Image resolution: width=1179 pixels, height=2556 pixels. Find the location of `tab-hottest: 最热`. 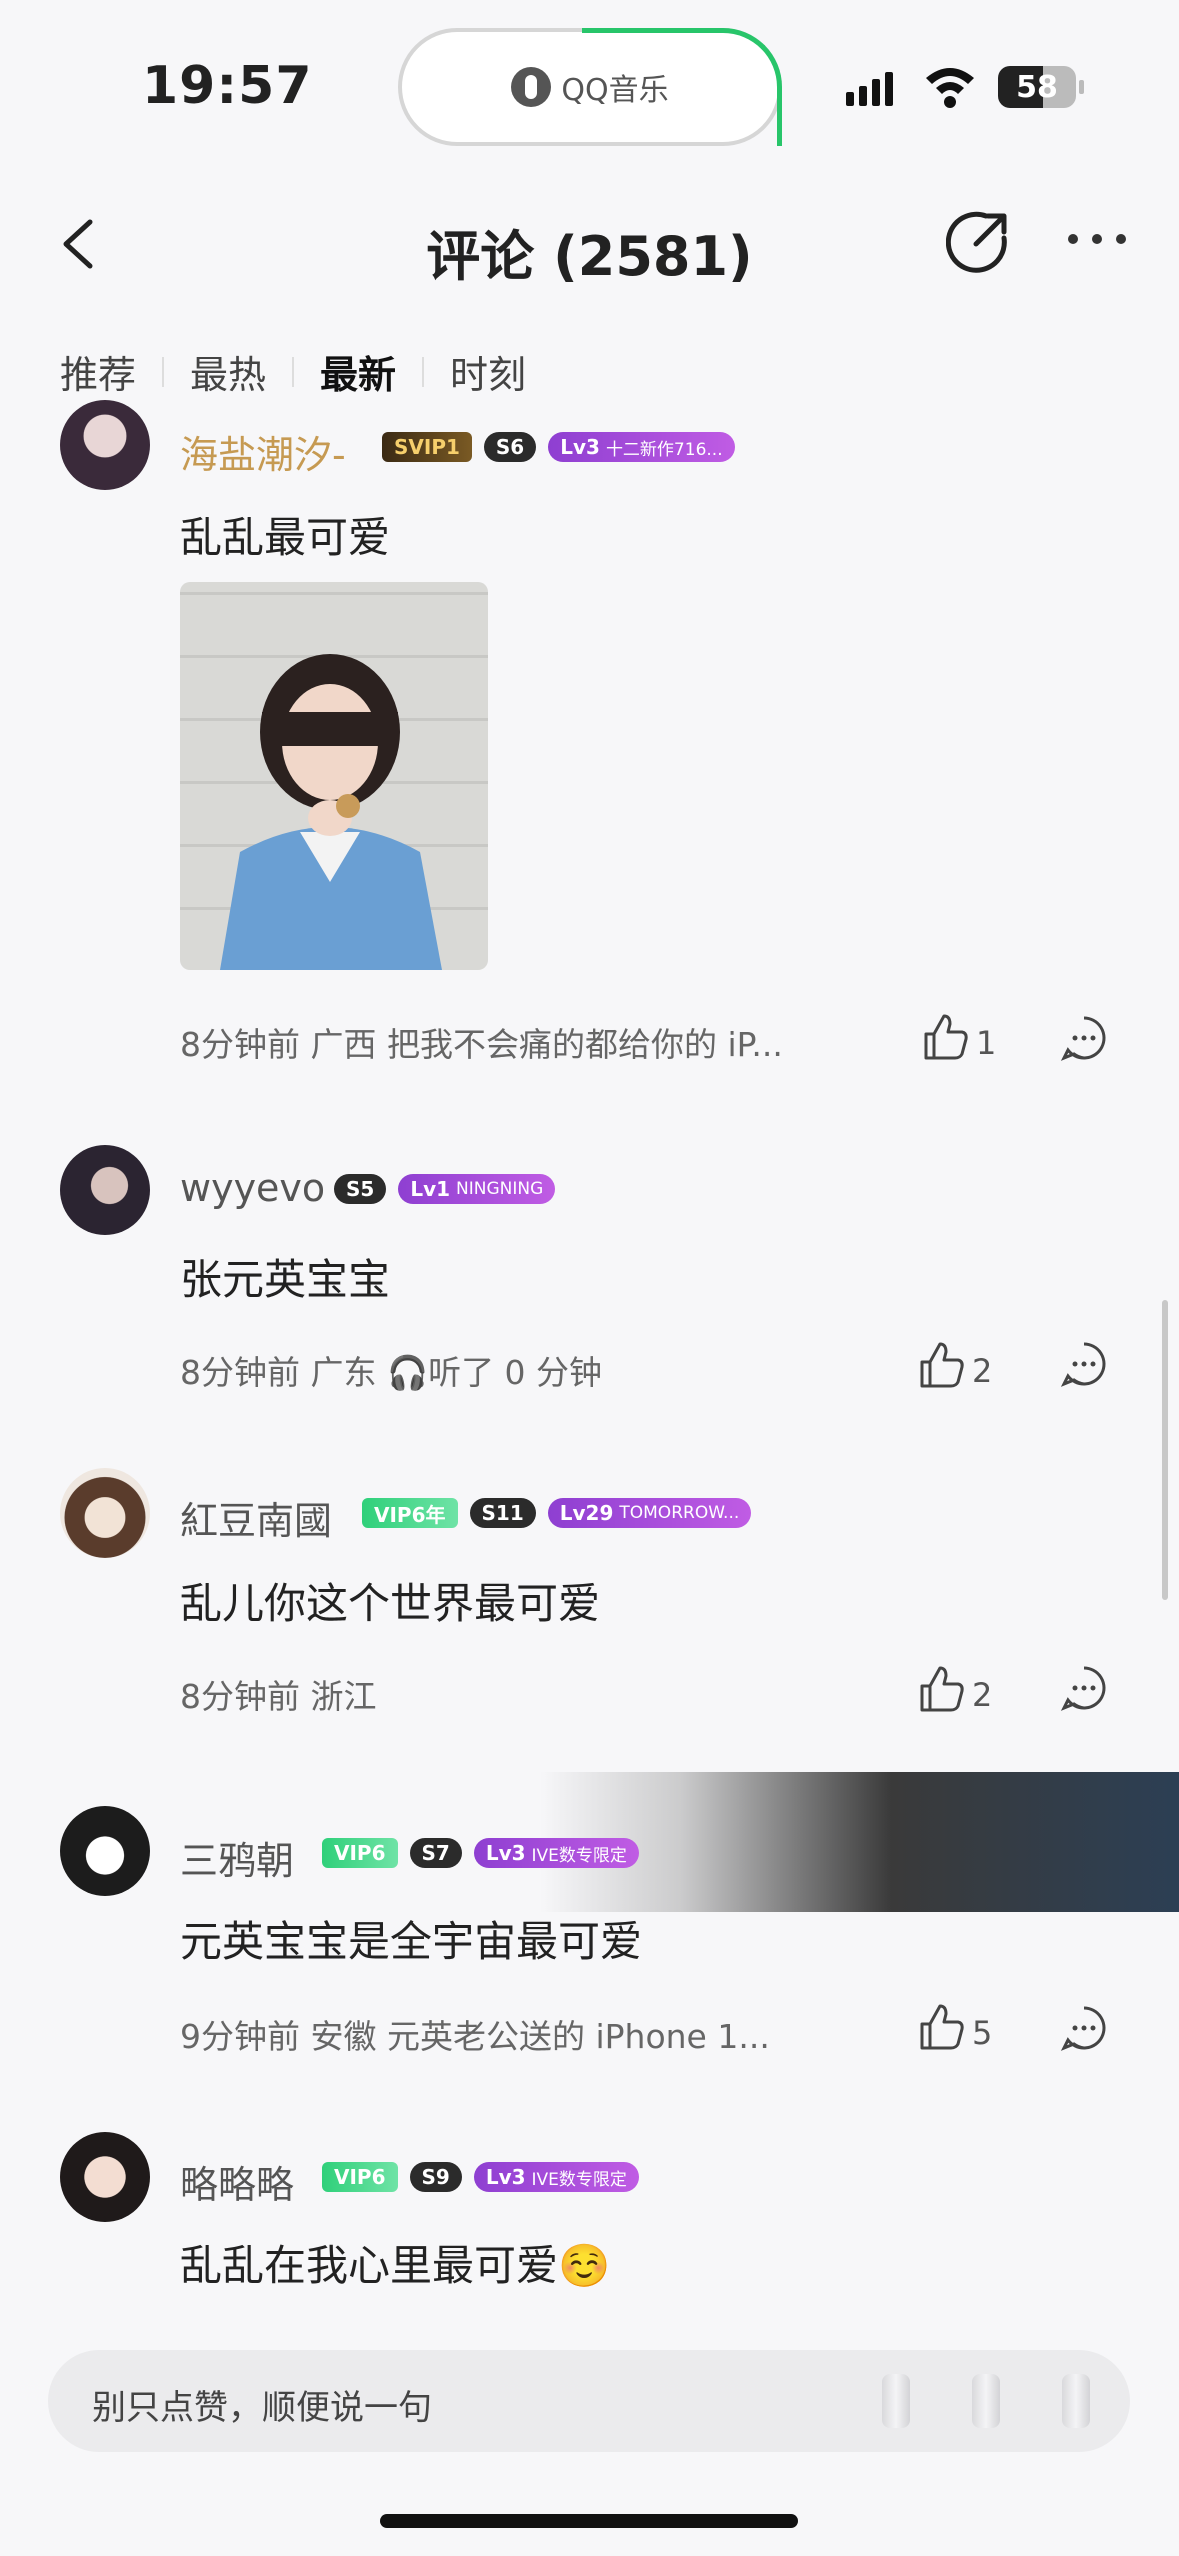

tab-hottest: 最热 is located at coordinates (228, 371).